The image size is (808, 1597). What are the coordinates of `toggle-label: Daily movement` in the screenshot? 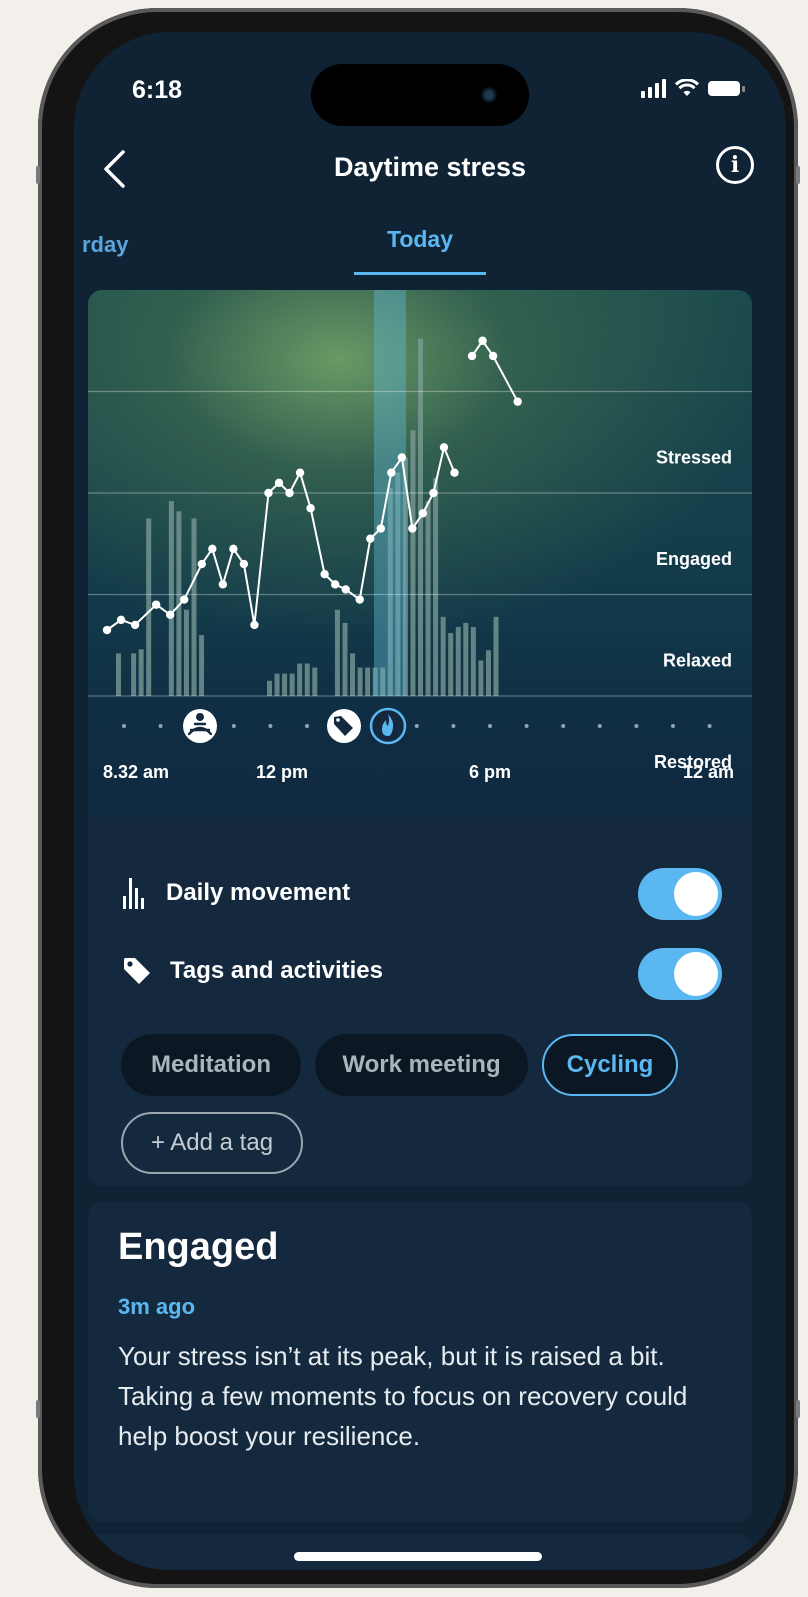 It's located at (258, 892).